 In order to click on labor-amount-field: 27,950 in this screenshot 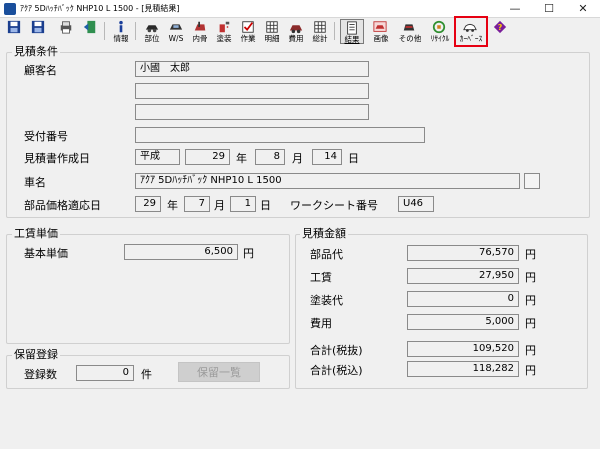, I will do `click(463, 276)`.